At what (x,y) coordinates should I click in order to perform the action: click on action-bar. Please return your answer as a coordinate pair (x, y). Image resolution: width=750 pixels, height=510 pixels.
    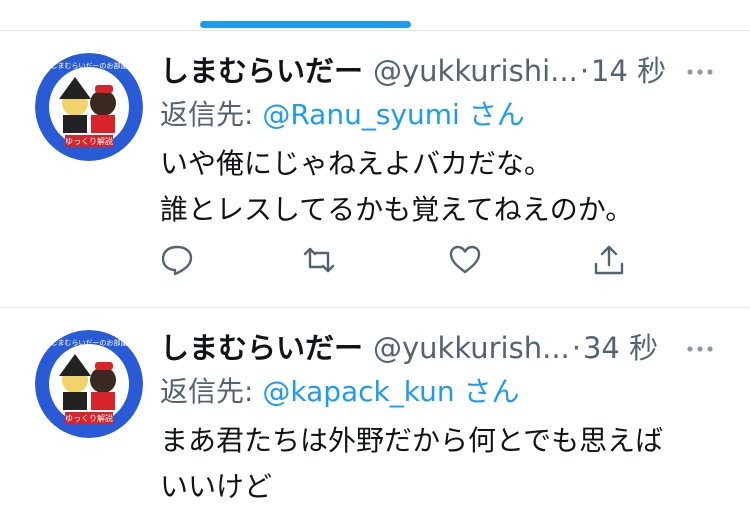
    Looking at the image, I should click on (395, 263).